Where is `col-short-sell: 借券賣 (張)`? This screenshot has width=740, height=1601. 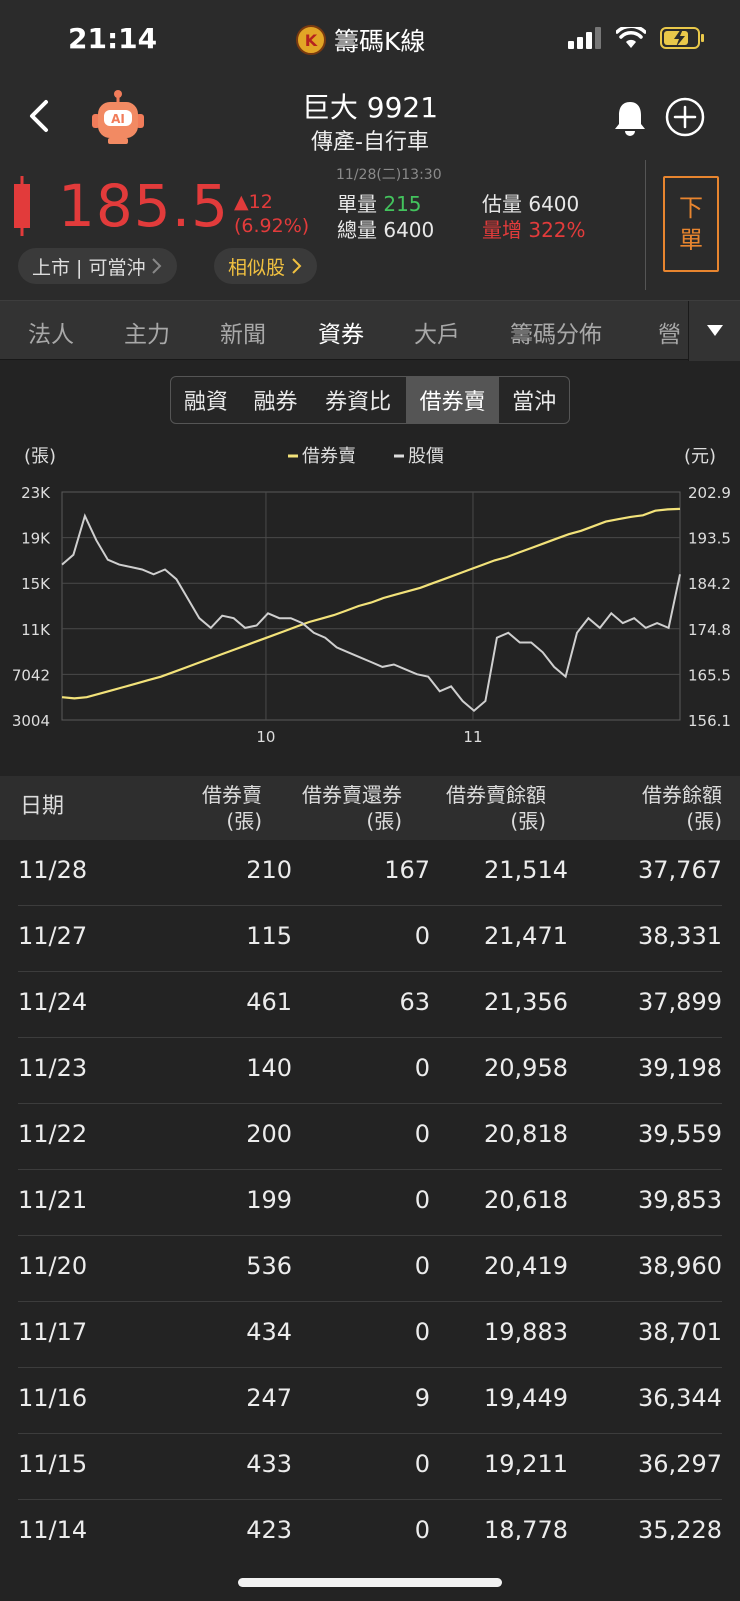
col-short-sell: 借券賣 (張) is located at coordinates (232, 808).